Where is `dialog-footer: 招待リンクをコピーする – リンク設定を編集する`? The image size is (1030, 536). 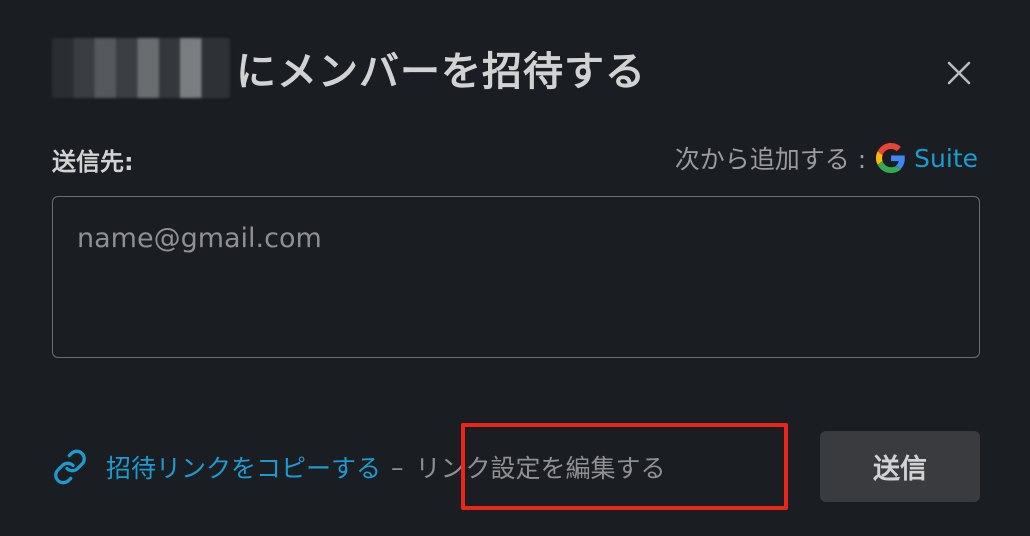 dialog-footer: 招待リンクをコピーする – リンク設定を編集する is located at coordinates (362, 467).